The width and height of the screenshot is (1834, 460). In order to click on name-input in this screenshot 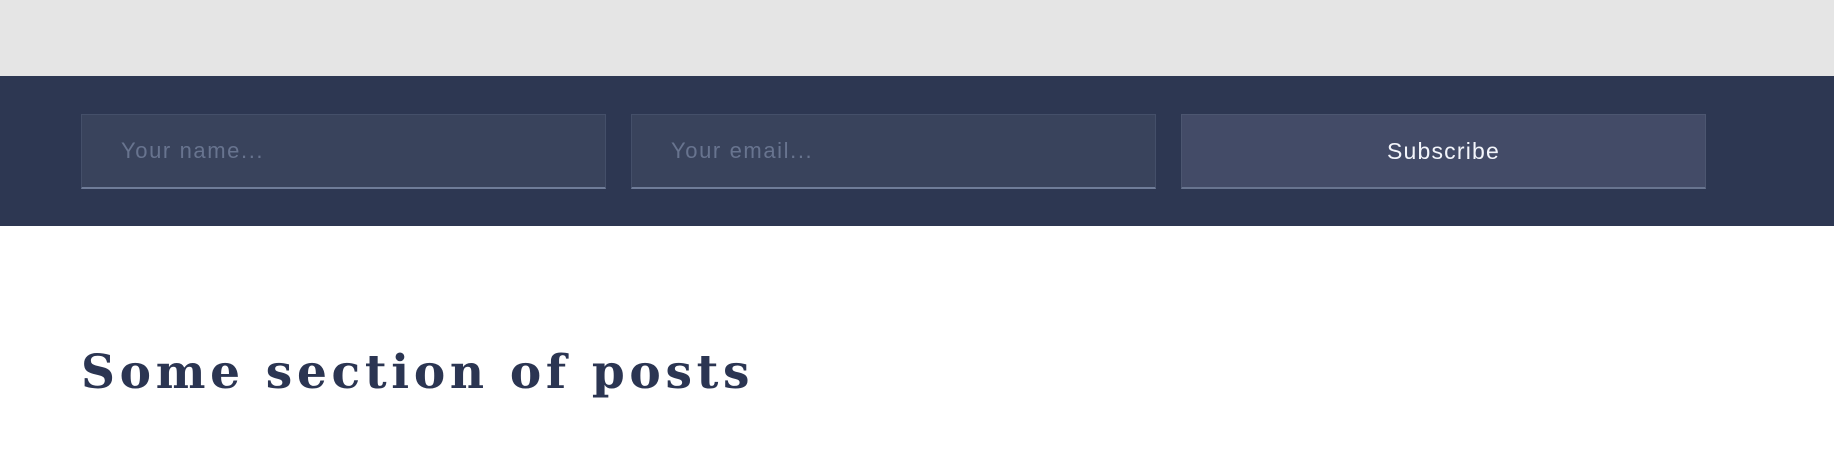, I will do `click(343, 151)`.